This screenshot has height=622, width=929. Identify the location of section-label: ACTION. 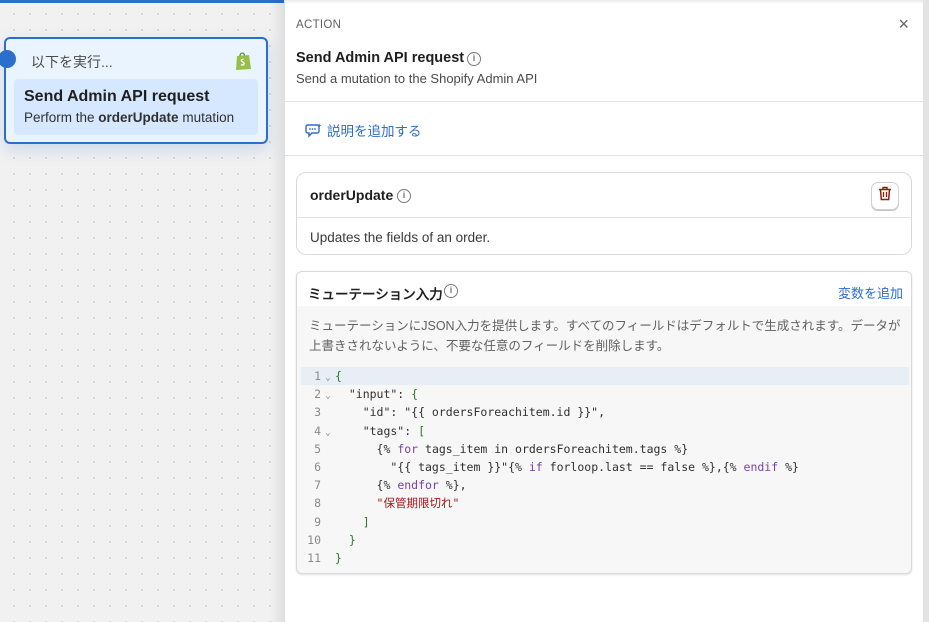
(319, 25).